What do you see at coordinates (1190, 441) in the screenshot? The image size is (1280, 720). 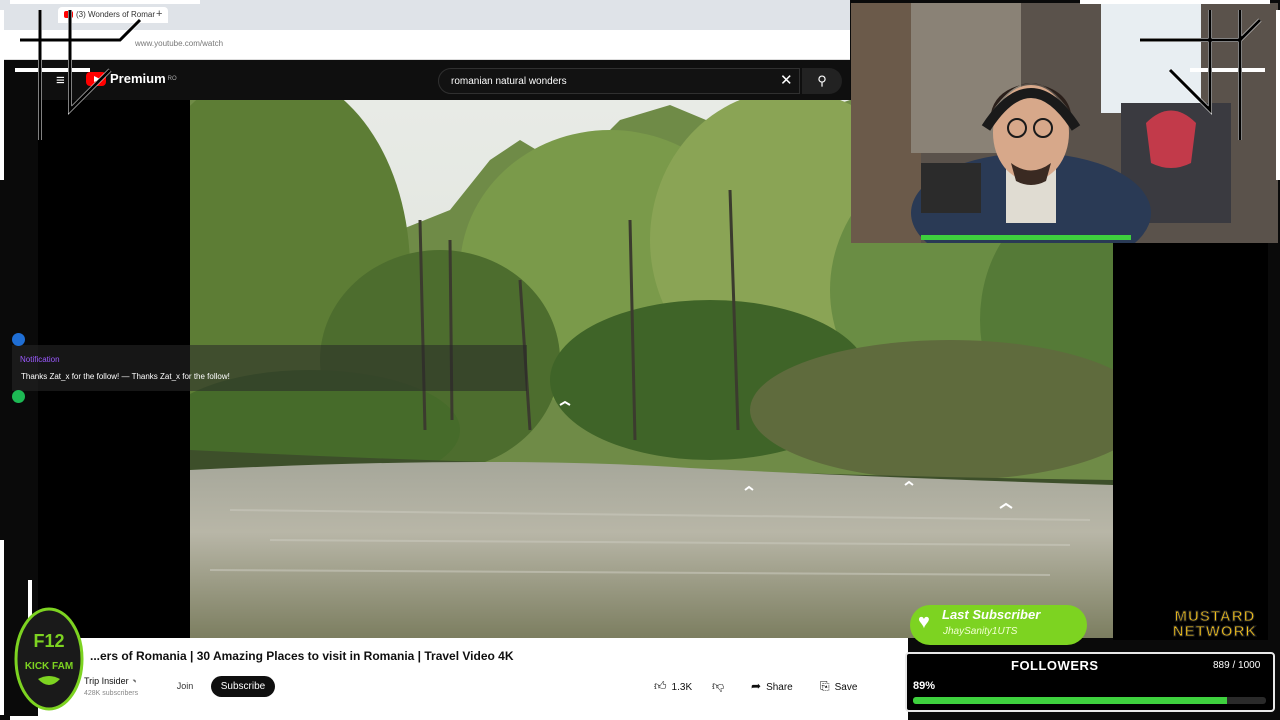 I see `page-right-area` at bounding box center [1190, 441].